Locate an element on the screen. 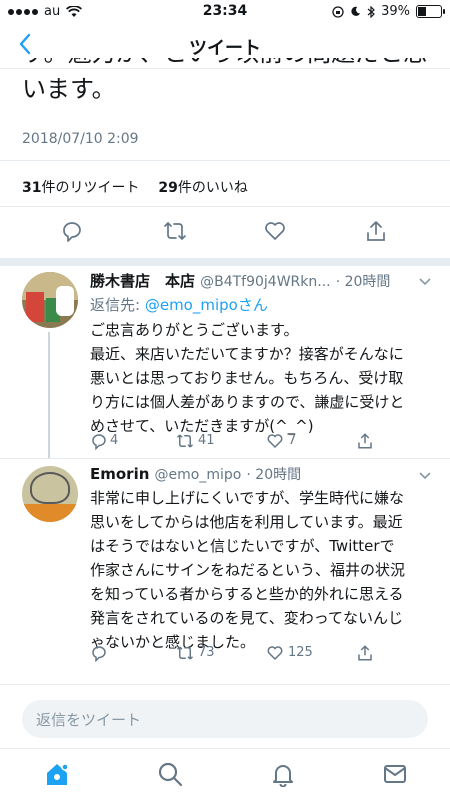  handle: @emo_mipo is located at coordinates (198, 475).